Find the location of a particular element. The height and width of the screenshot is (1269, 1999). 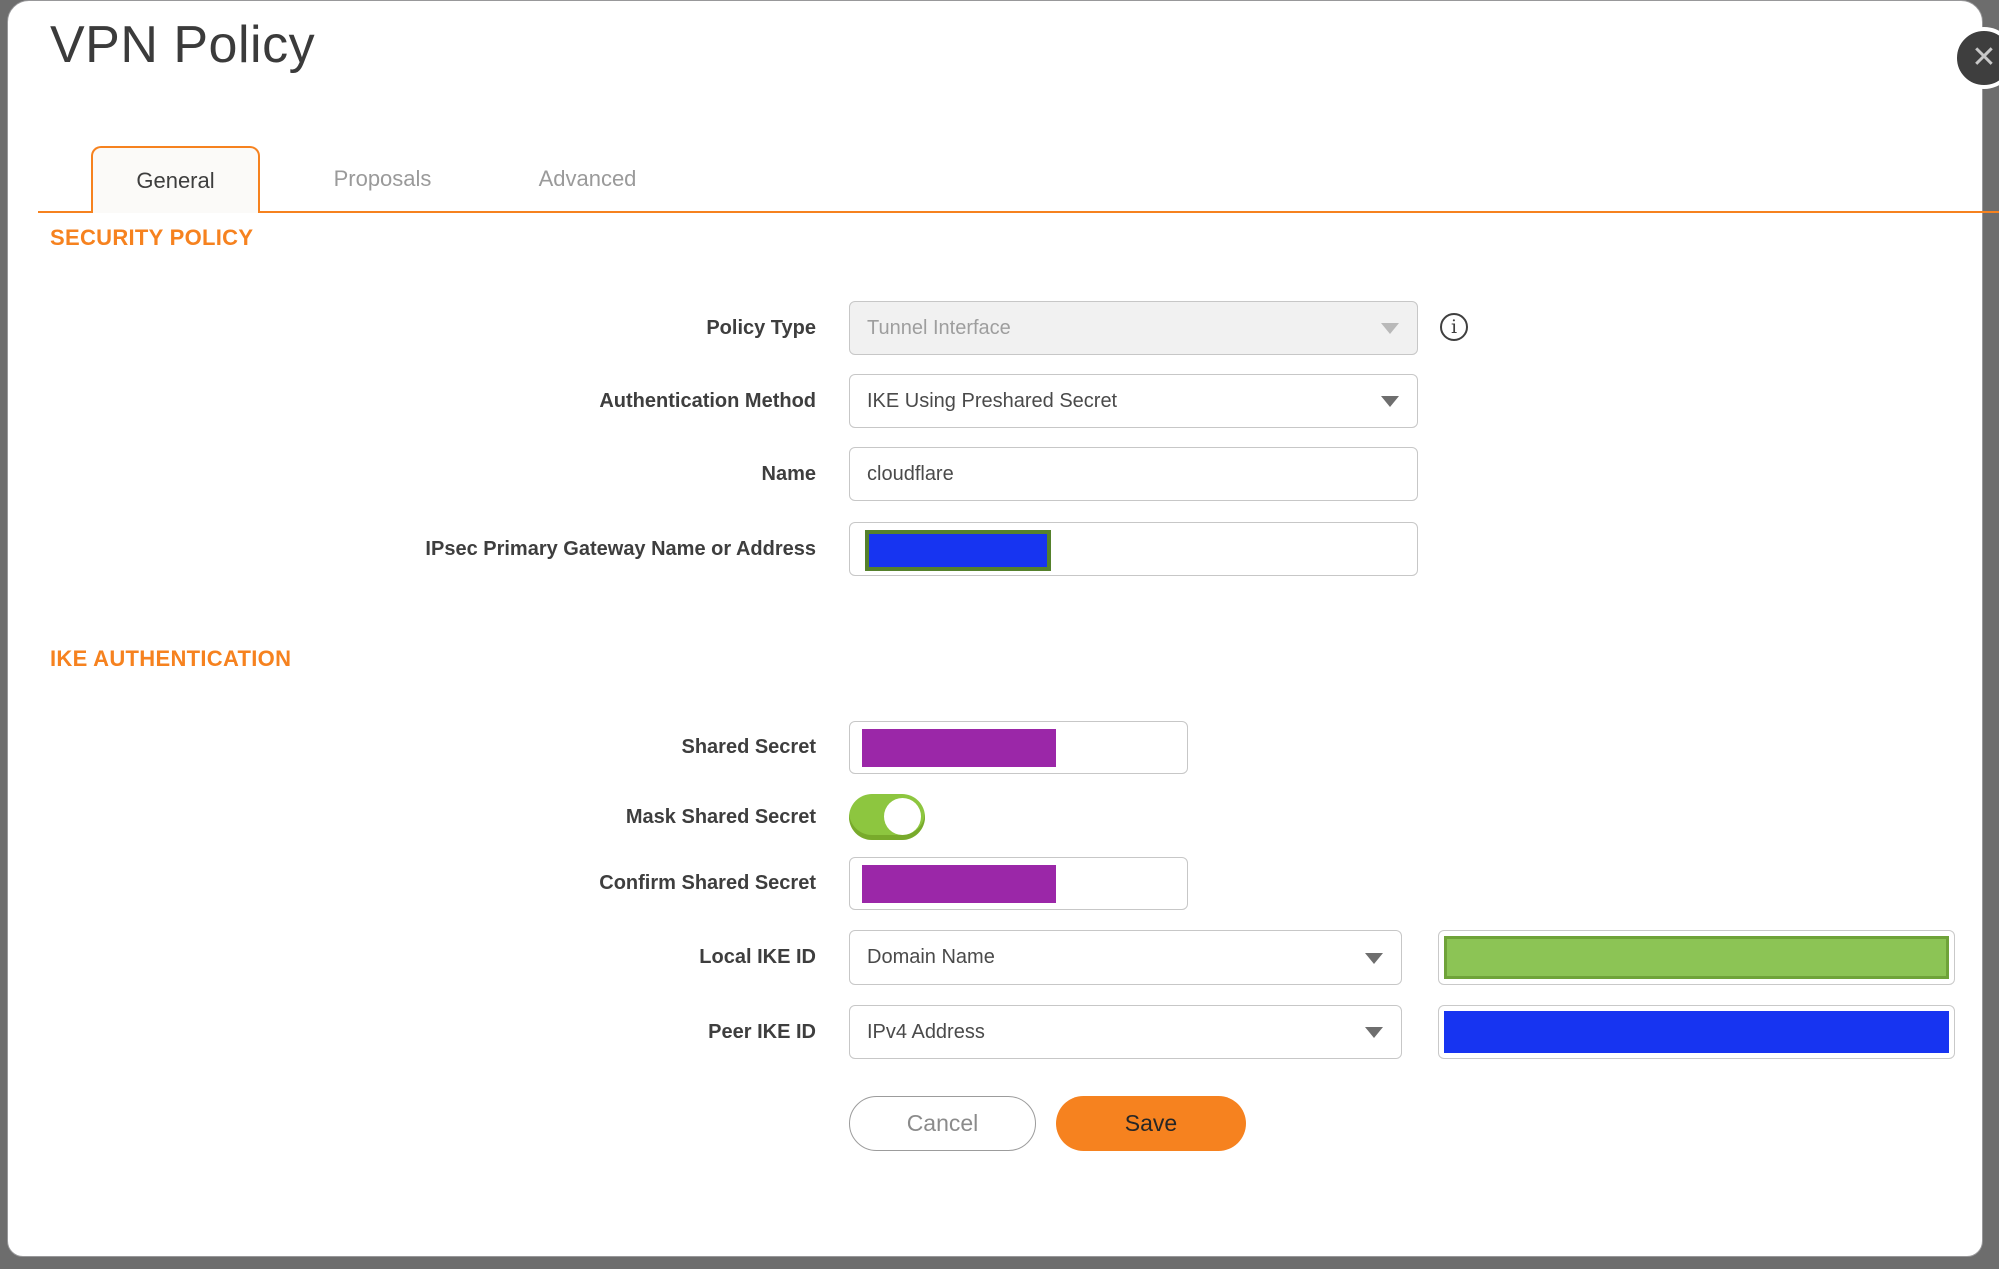

policy-type-value: Tunnel Interface is located at coordinates (939, 327).